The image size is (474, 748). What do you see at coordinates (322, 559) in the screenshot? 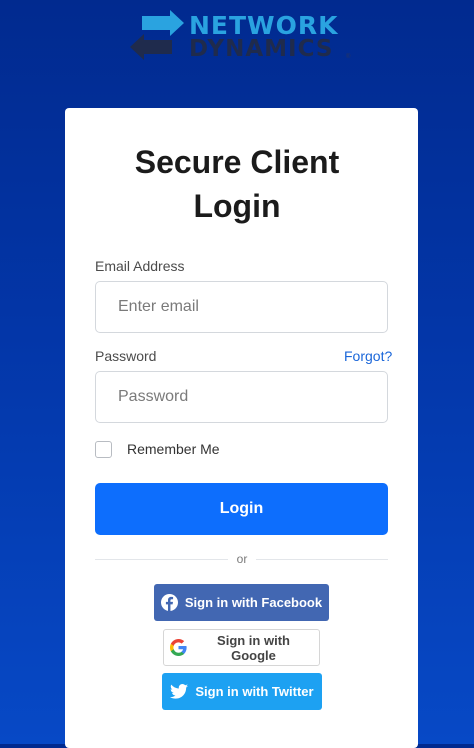
I see `divider-right` at bounding box center [322, 559].